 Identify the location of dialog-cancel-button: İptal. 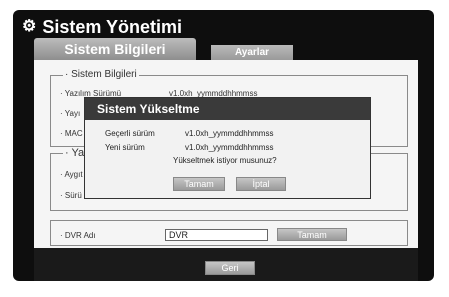
(261, 184).